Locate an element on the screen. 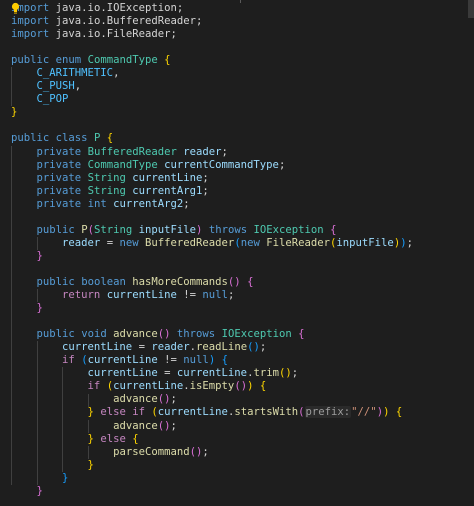 The width and height of the screenshot is (474, 506). code-line: if (currentLine != null) { is located at coordinates (212, 360).